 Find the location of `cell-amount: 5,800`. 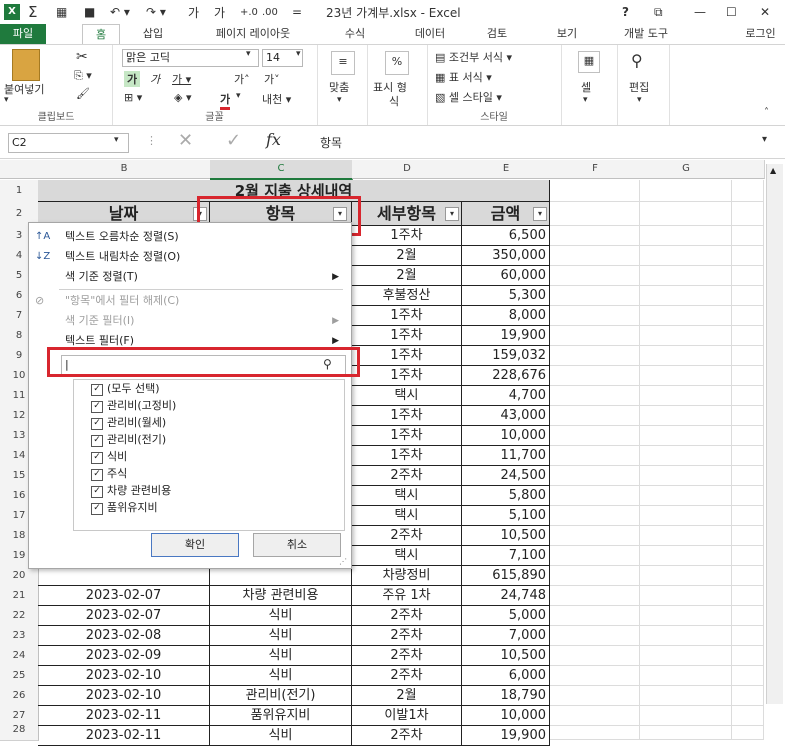

cell-amount: 5,800 is located at coordinates (506, 496).